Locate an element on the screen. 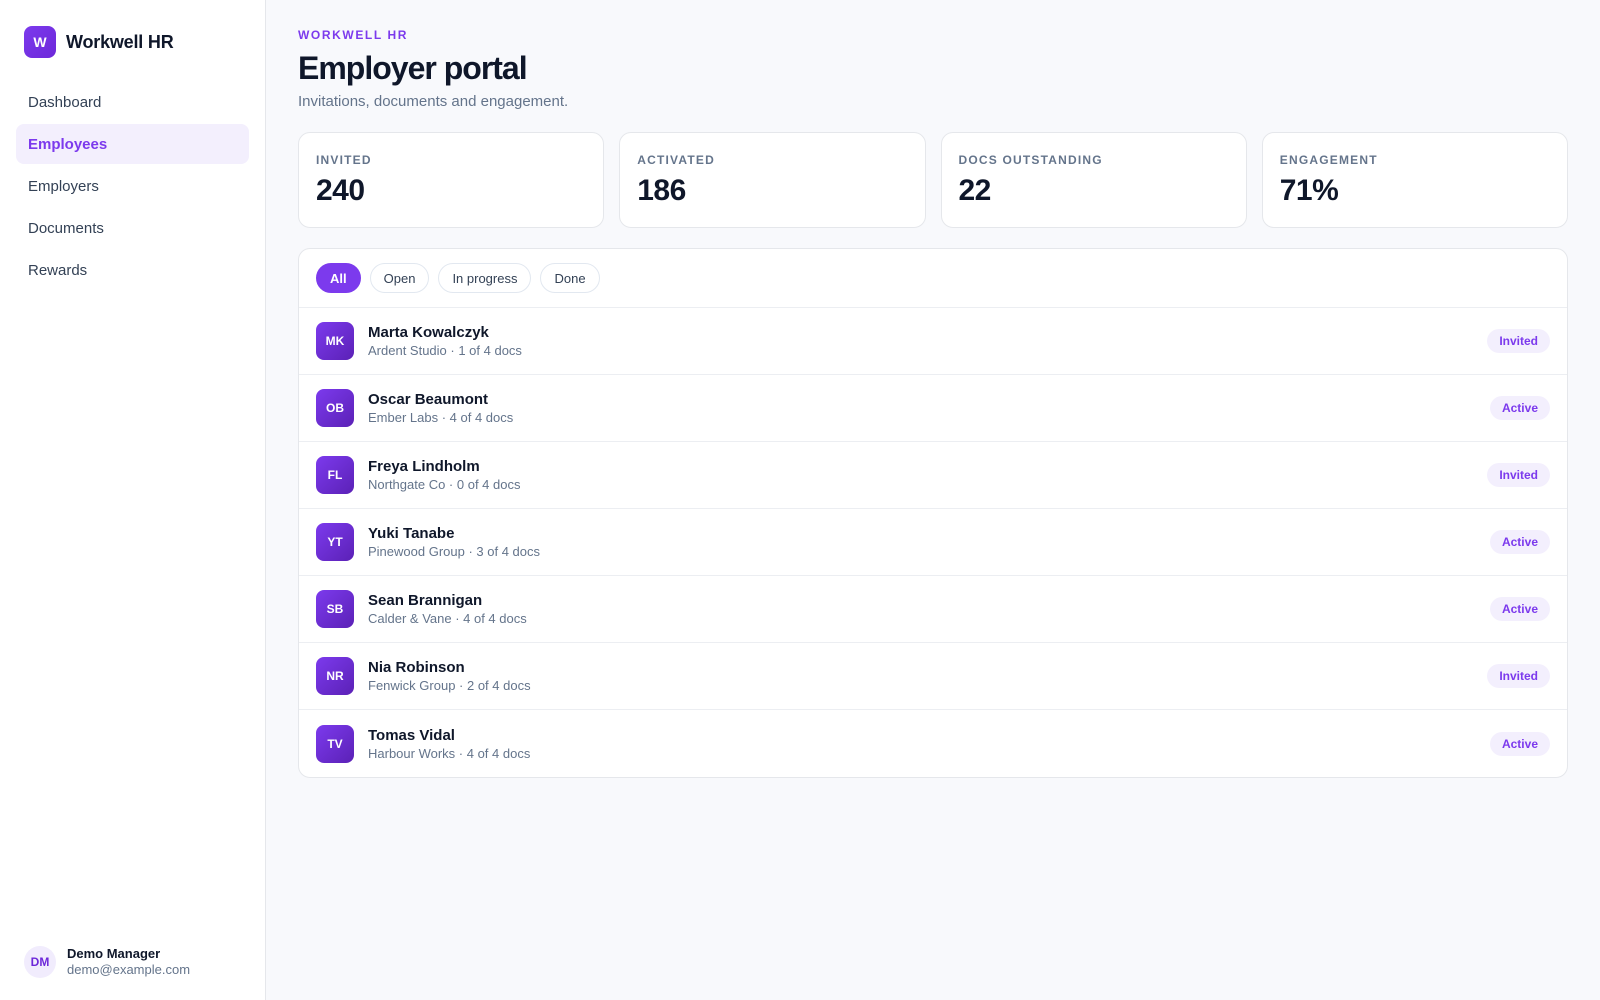 This screenshot has width=1600, height=1000. stat-value: 240 is located at coordinates (340, 190).